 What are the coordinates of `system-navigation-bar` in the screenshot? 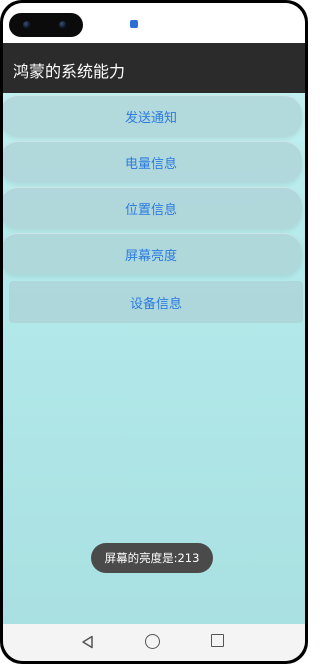 It's located at (154, 642).